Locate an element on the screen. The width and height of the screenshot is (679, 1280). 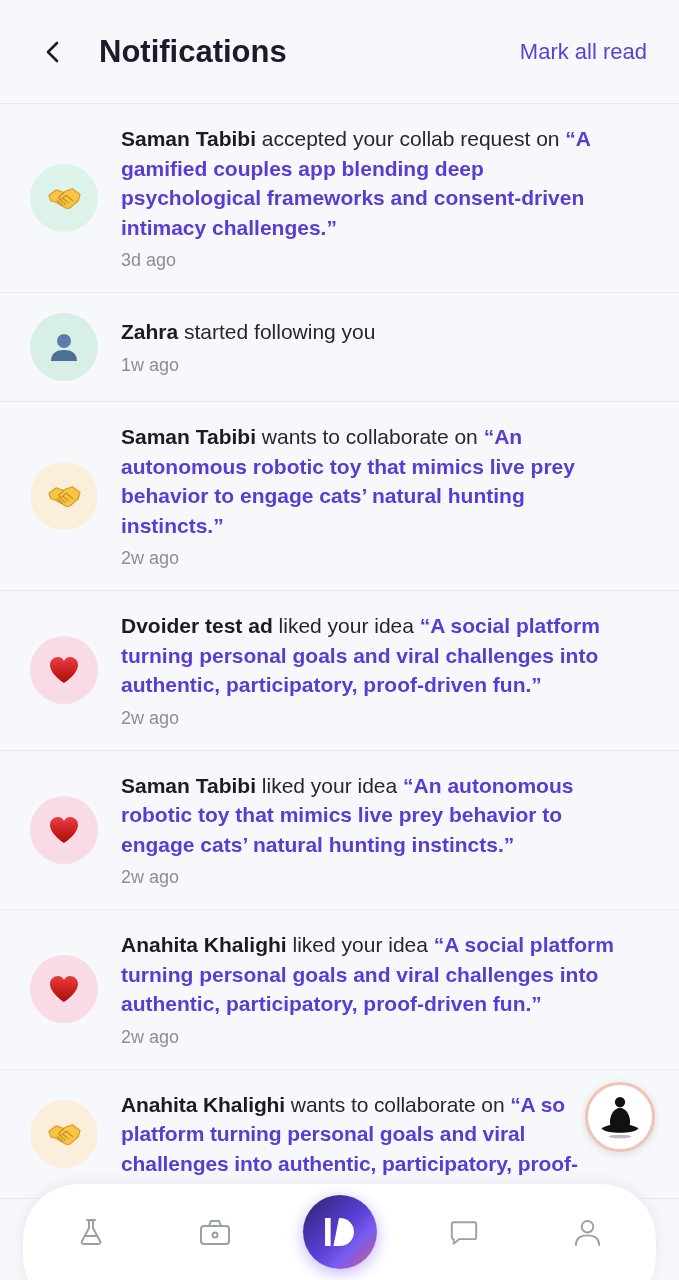
notification-text: Dvoider test ad liked your idea “A social platform turning personal goals and viral challenges into authentic, participatory, proof-driven fun.” is located at coordinates (361, 655).